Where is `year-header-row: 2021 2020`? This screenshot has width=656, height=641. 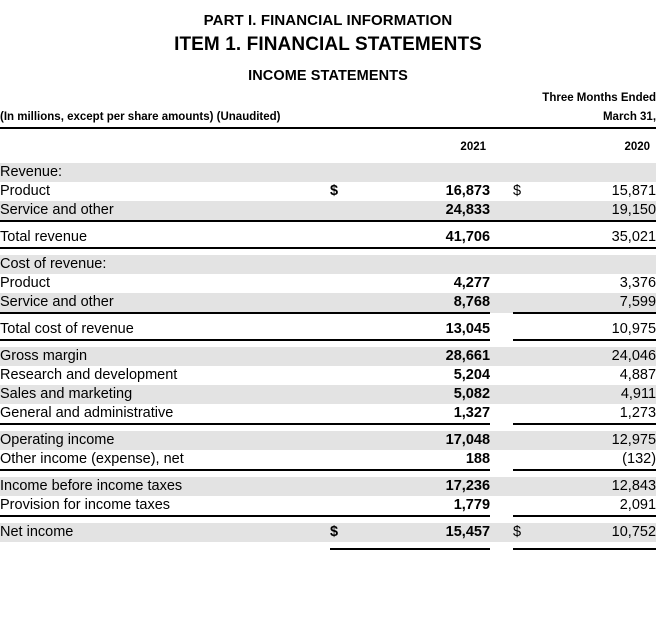
year-header-row: 2021 2020 is located at coordinates (328, 147).